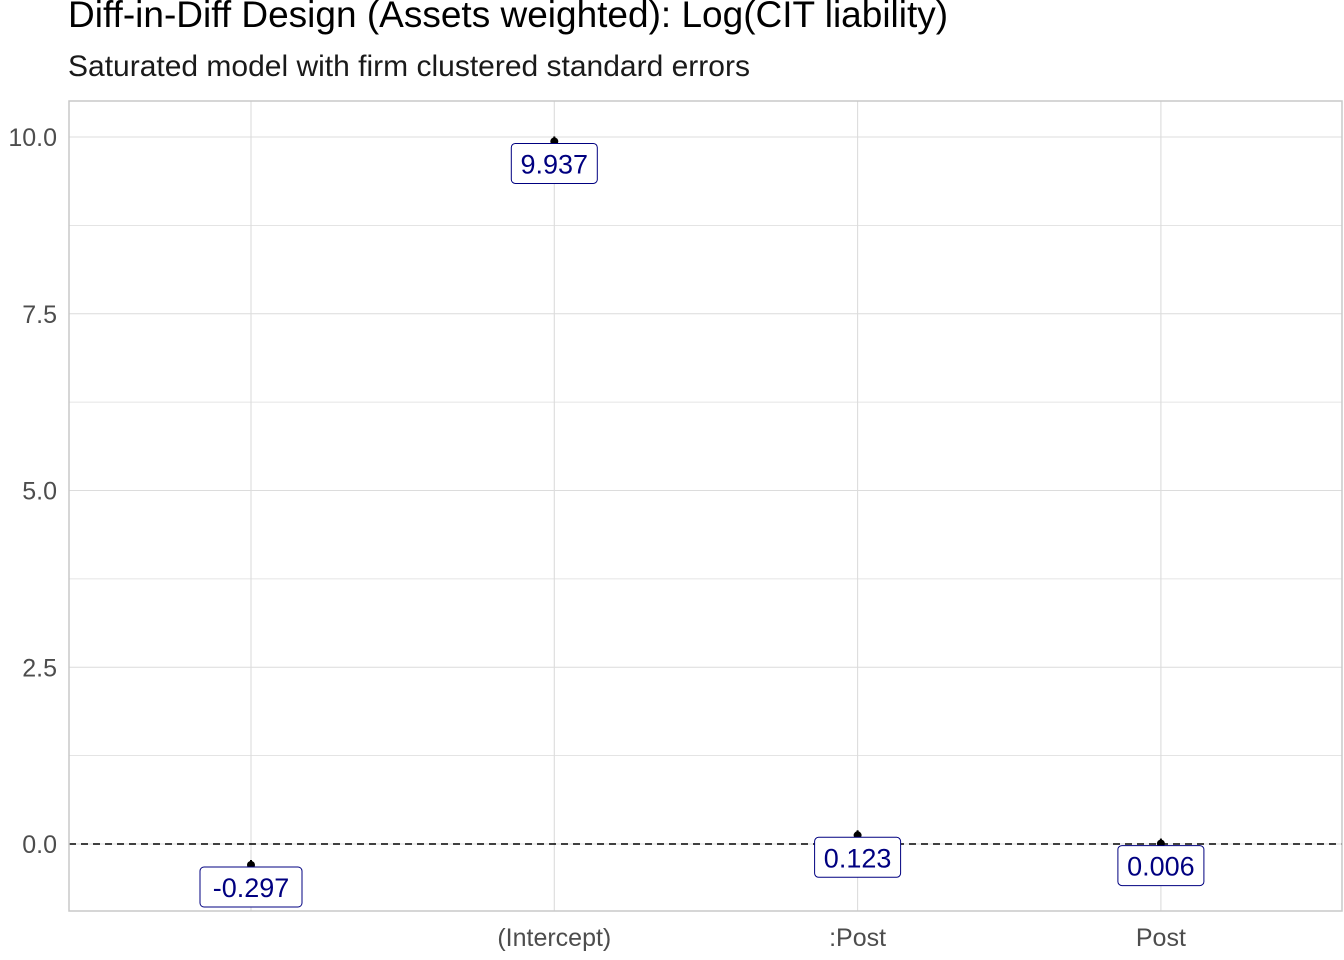 The height and width of the screenshot is (960, 1344). Describe the element at coordinates (39, 845) in the screenshot. I see `y-tick-label: 0.0` at that location.